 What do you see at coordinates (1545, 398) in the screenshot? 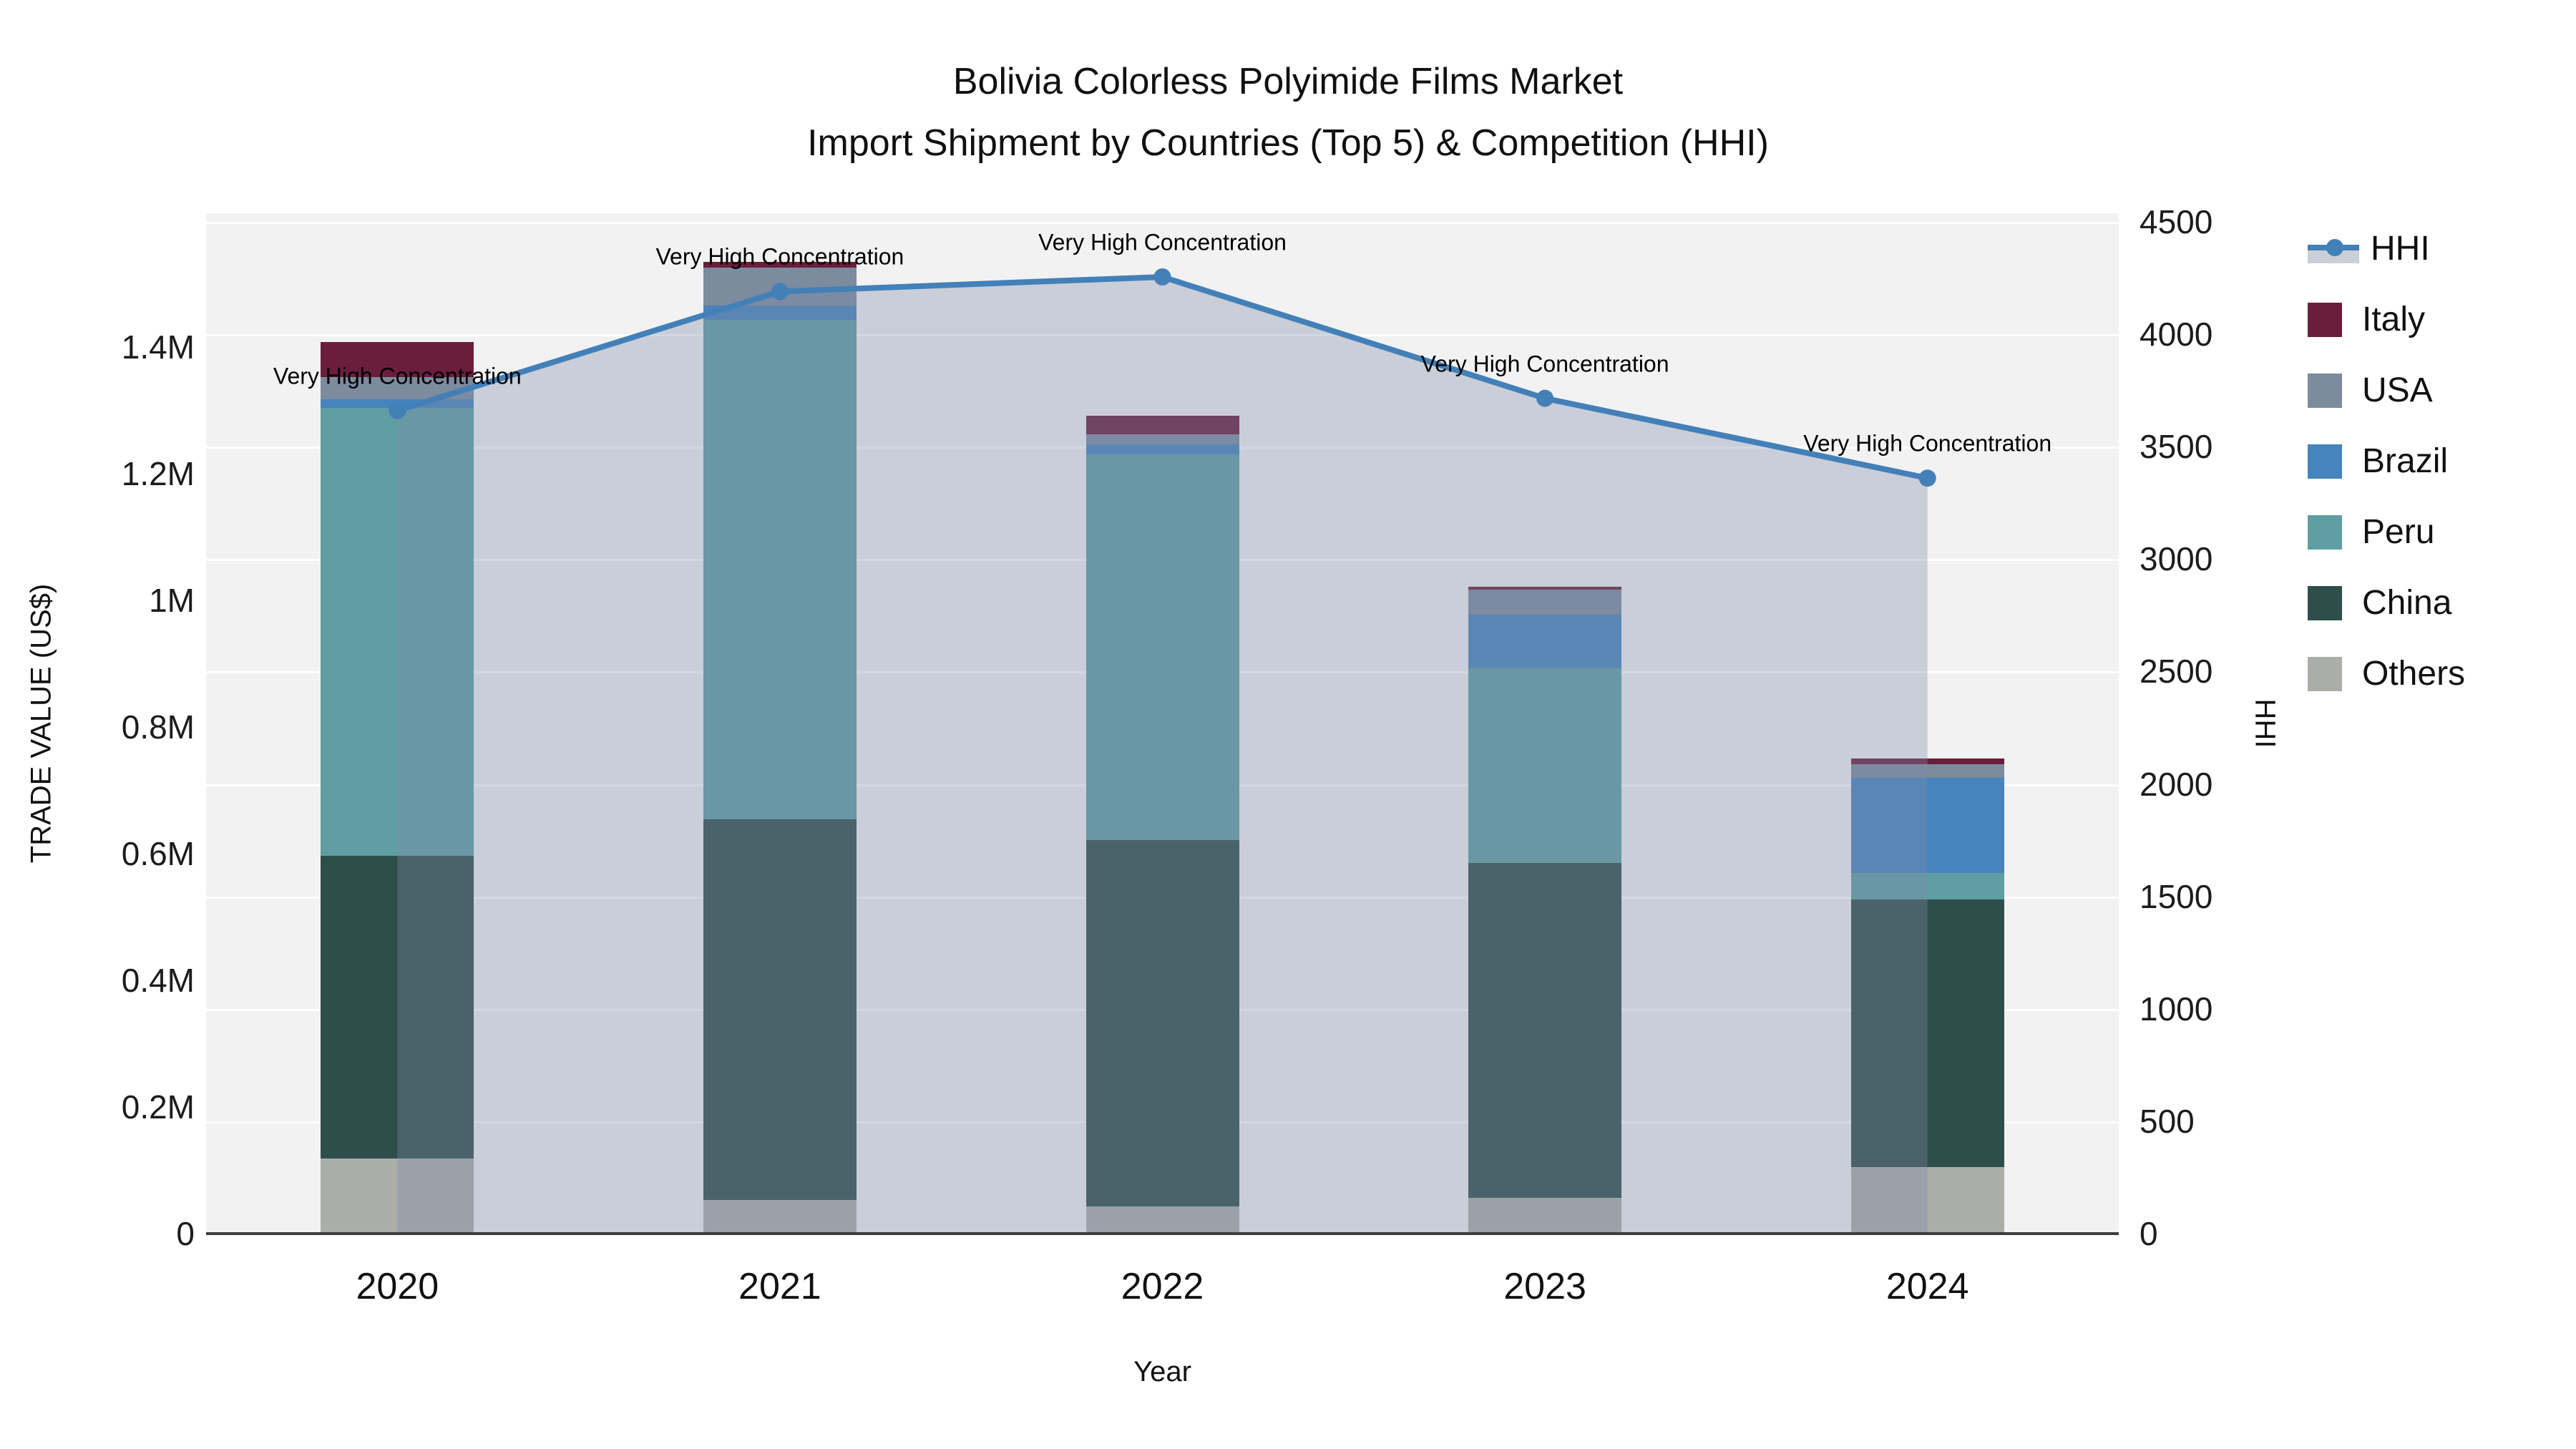
I see `hhi-marker-2023` at bounding box center [1545, 398].